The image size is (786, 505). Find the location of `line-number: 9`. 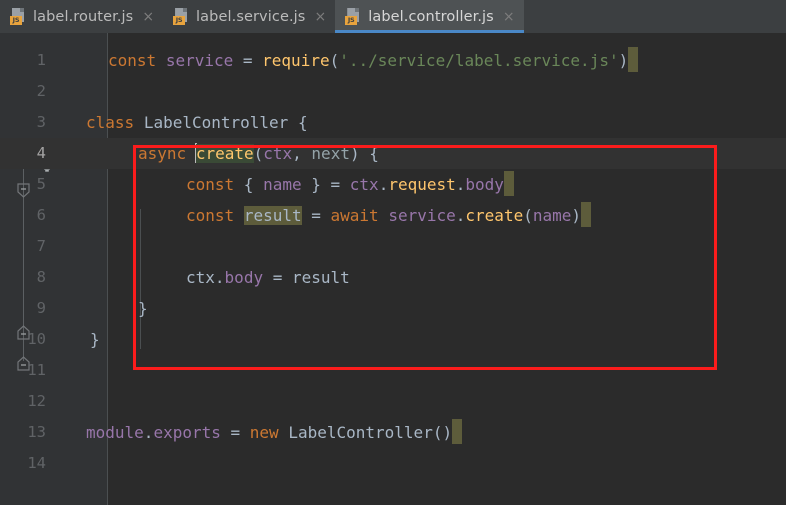

line-number: 9 is located at coordinates (41, 308).